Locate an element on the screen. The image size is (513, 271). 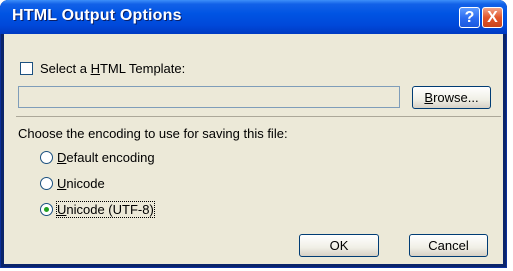
help-button: ? is located at coordinates (469, 17).